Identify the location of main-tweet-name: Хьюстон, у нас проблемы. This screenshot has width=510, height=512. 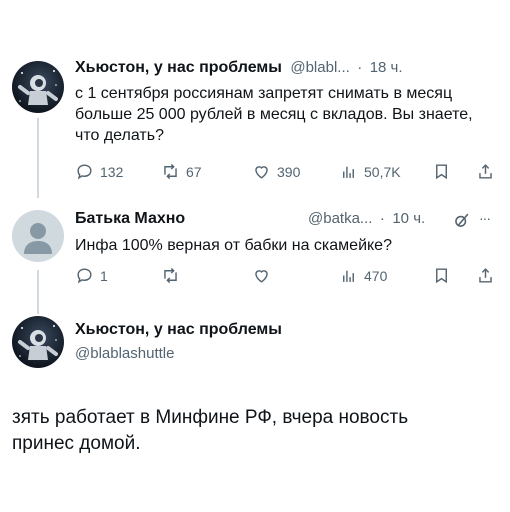
(178, 330).